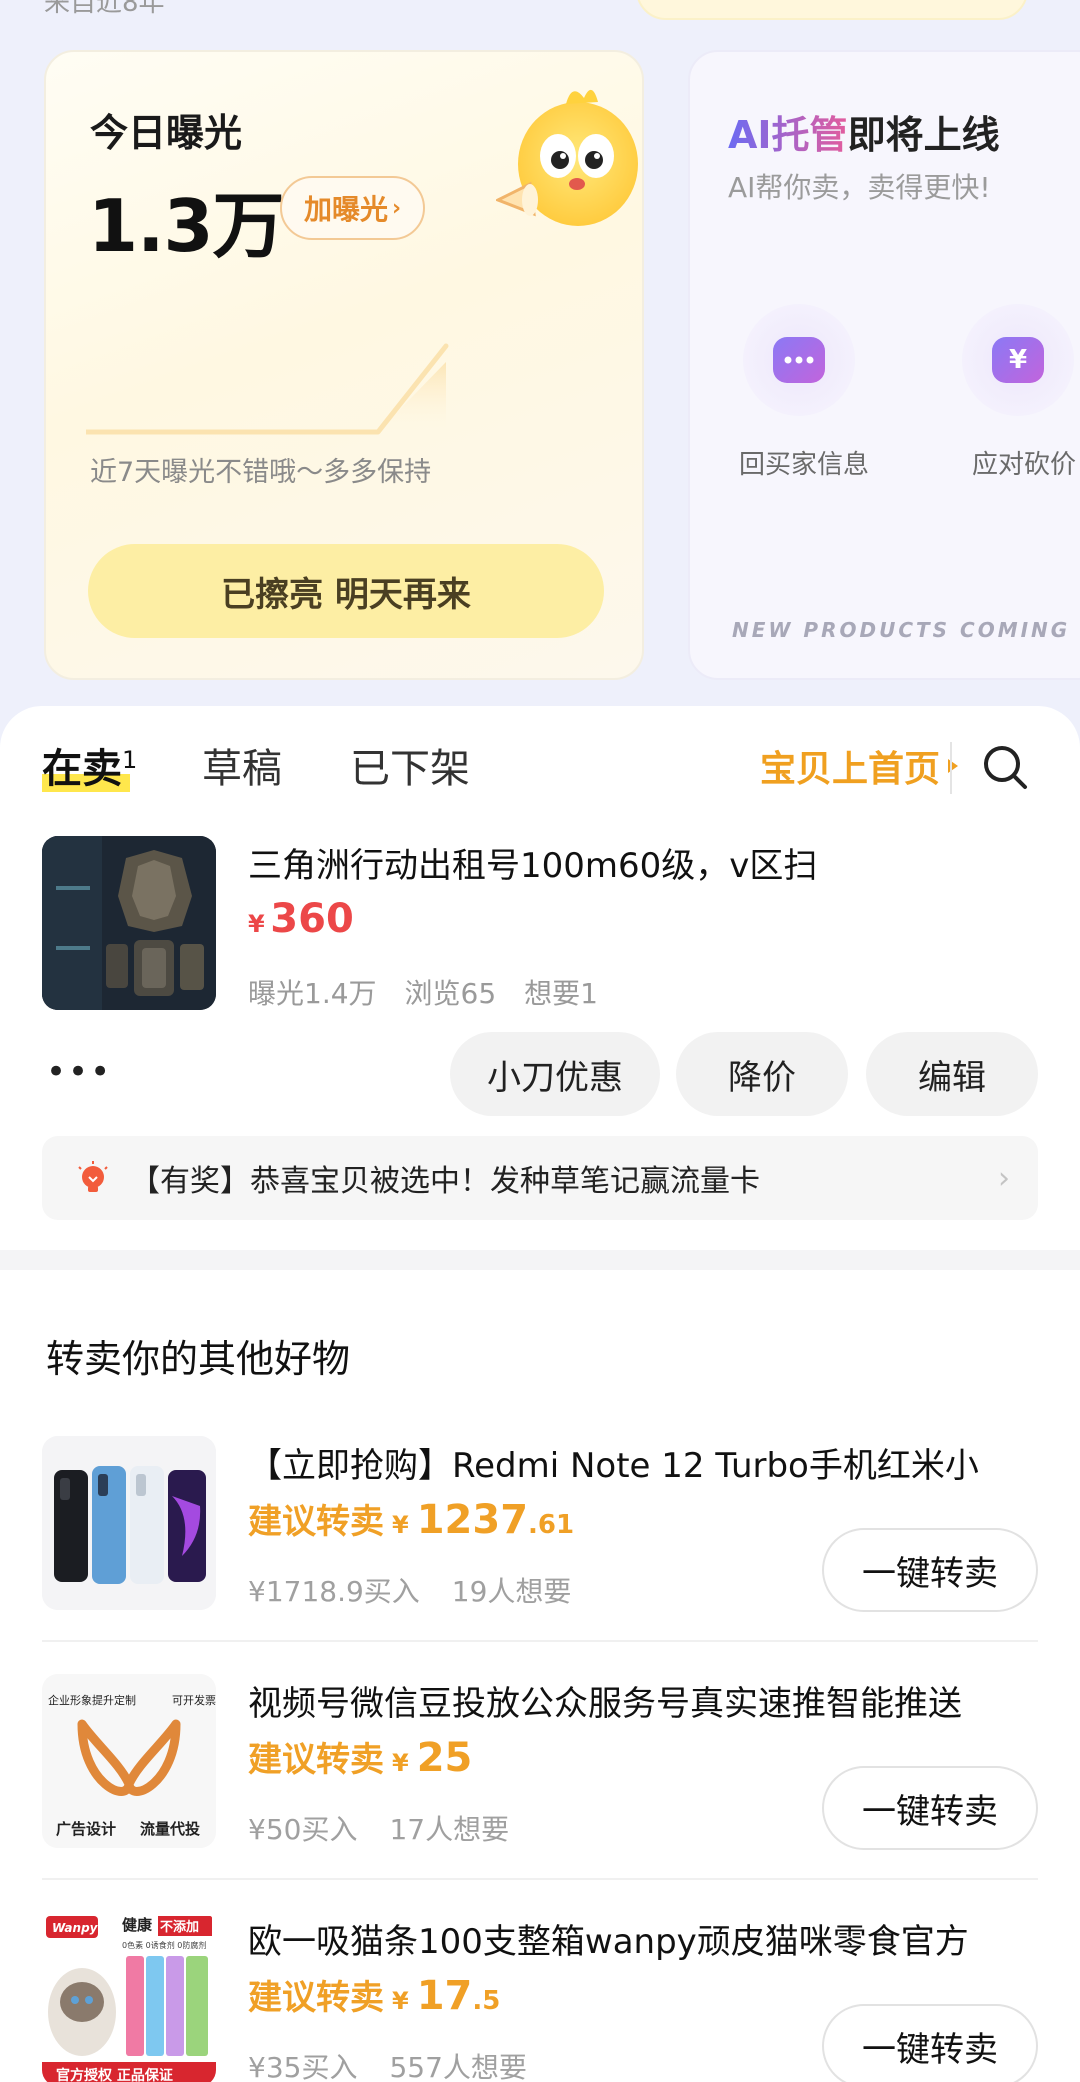 This screenshot has width=1080, height=2082. I want to click on cat-treat-image: Wanpy 健康 不添加 0色素 0诱食剂 0防腐剂 官方授权 正品保证, so click(129, 1997).